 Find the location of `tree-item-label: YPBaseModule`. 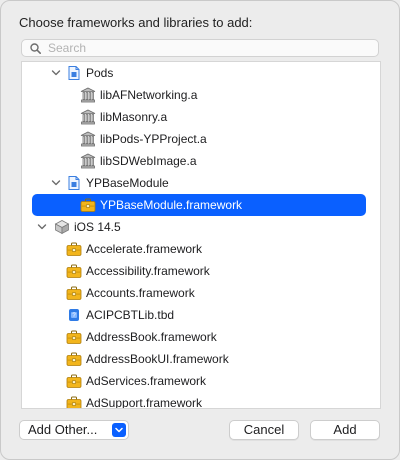

tree-item-label: YPBaseModule is located at coordinates (127, 183).